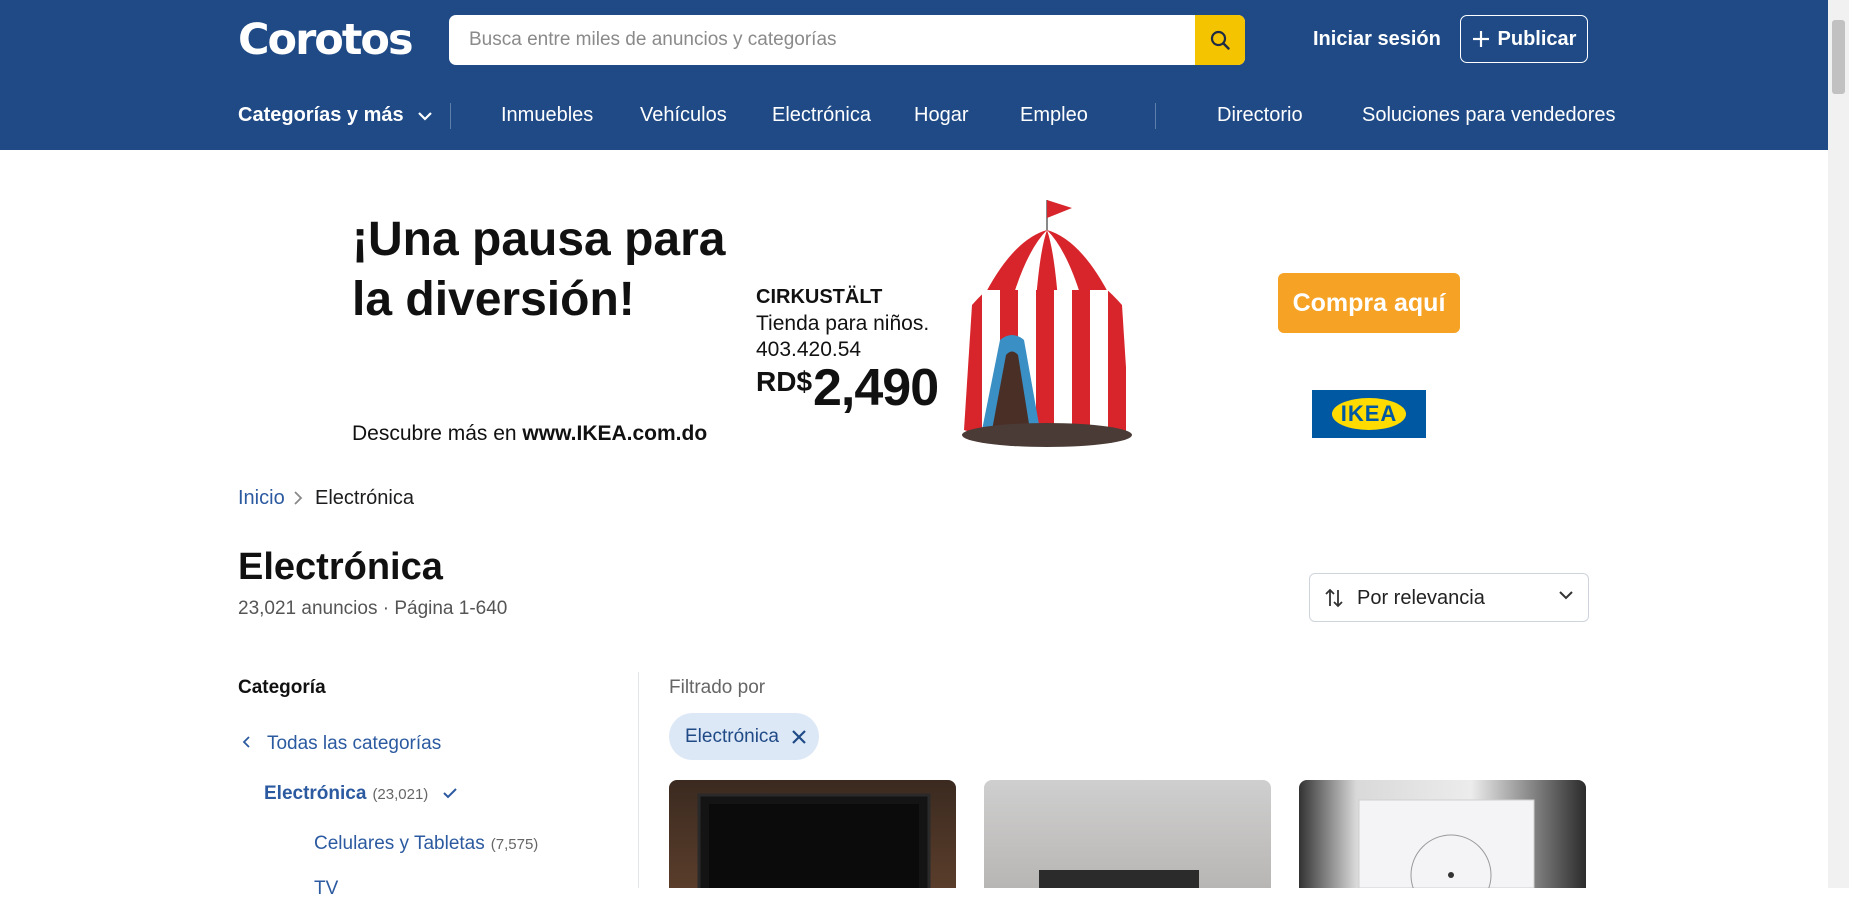 The height and width of the screenshot is (900, 1849). Describe the element at coordinates (326, 40) in the screenshot. I see `corotos-logo: Corotos` at that location.